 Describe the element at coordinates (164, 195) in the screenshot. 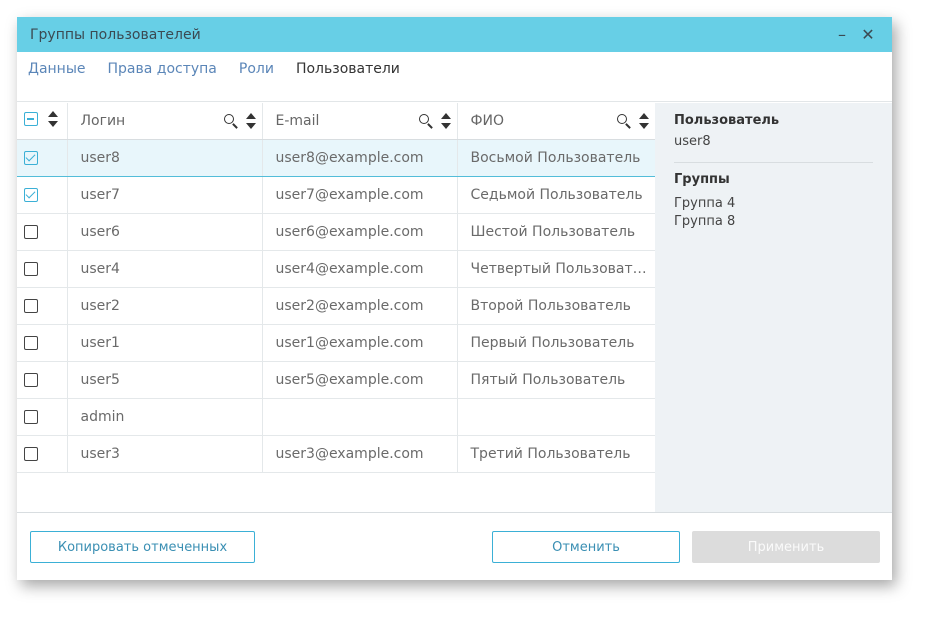

I see `cell-login: user7` at that location.